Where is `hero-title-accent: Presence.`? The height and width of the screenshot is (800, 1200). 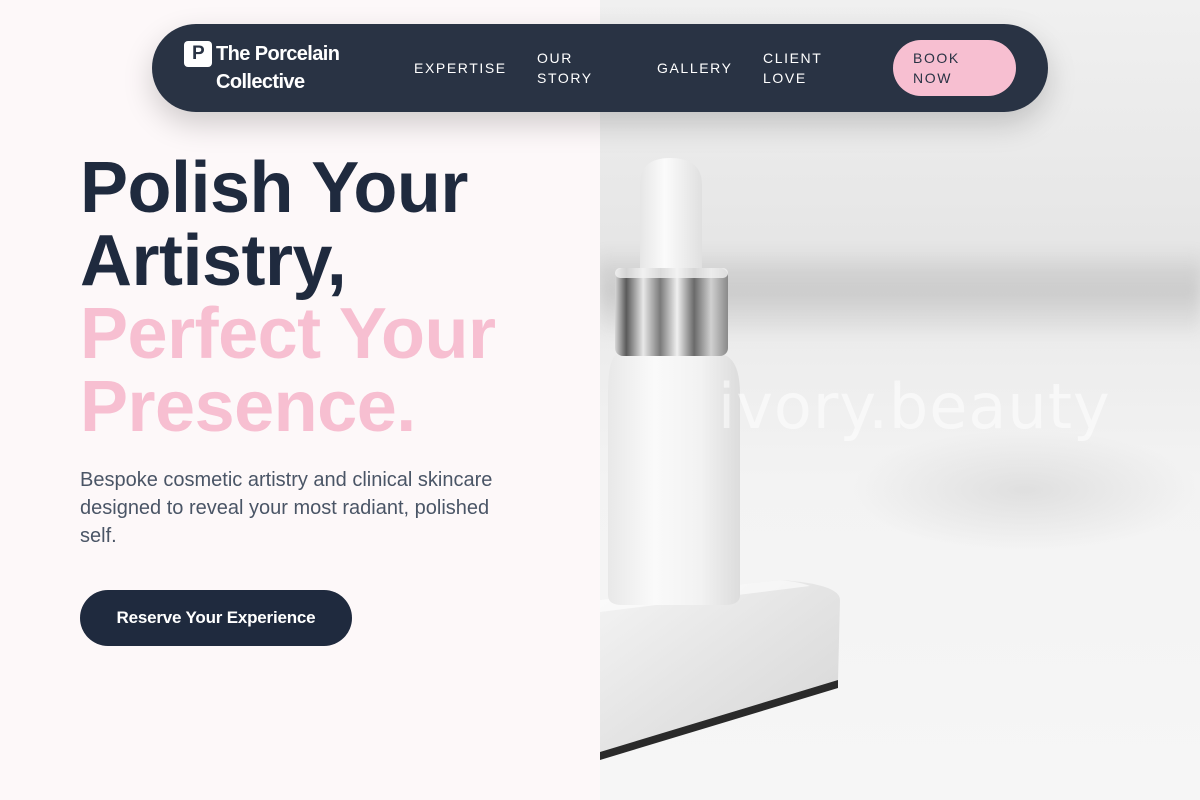 hero-title-accent: Presence. is located at coordinates (248, 407).